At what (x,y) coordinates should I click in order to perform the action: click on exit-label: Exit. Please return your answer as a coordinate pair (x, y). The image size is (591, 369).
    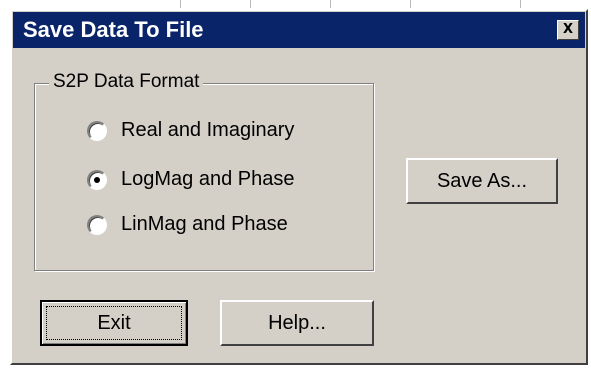
    Looking at the image, I should click on (114, 323).